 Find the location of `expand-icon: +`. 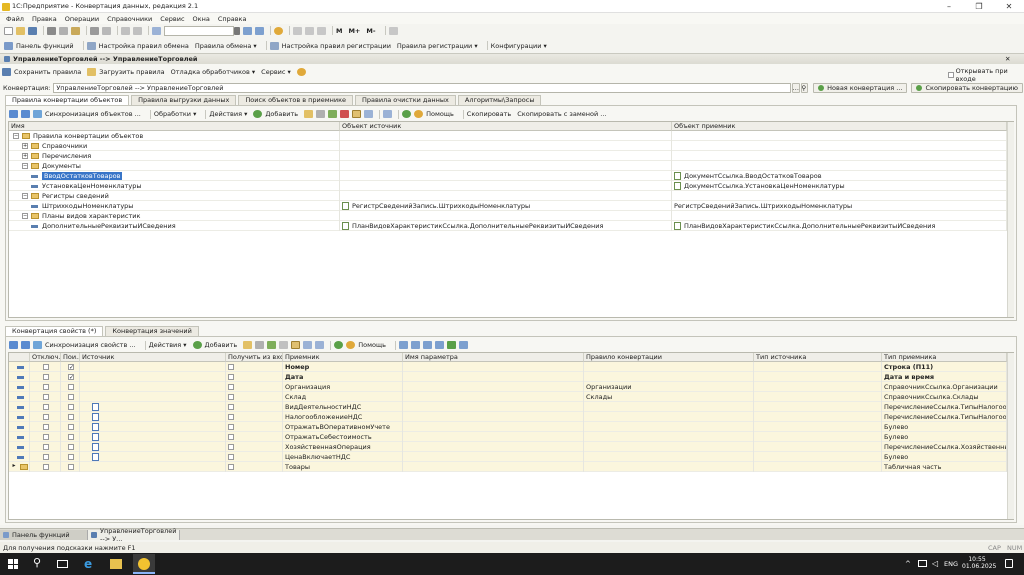

expand-icon: + is located at coordinates (25, 156).